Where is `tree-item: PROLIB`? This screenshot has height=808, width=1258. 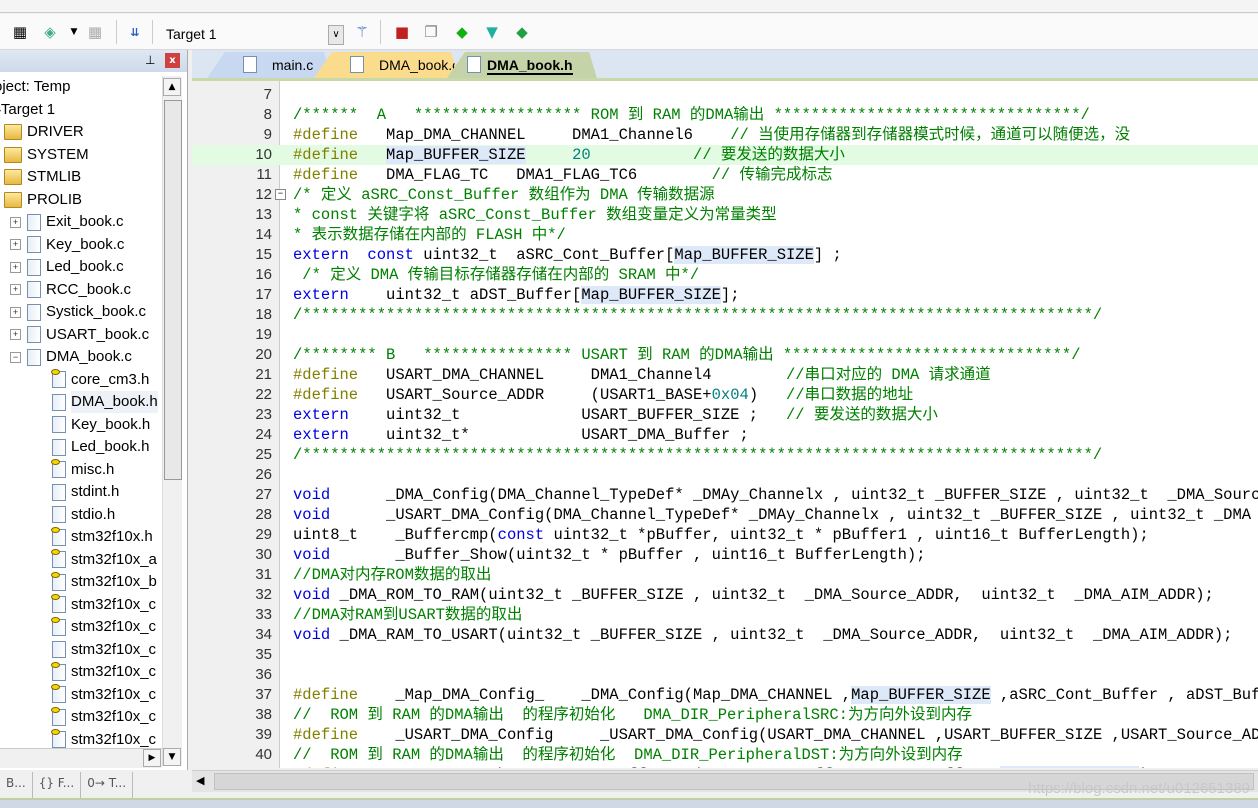
tree-item: PROLIB is located at coordinates (43, 200).